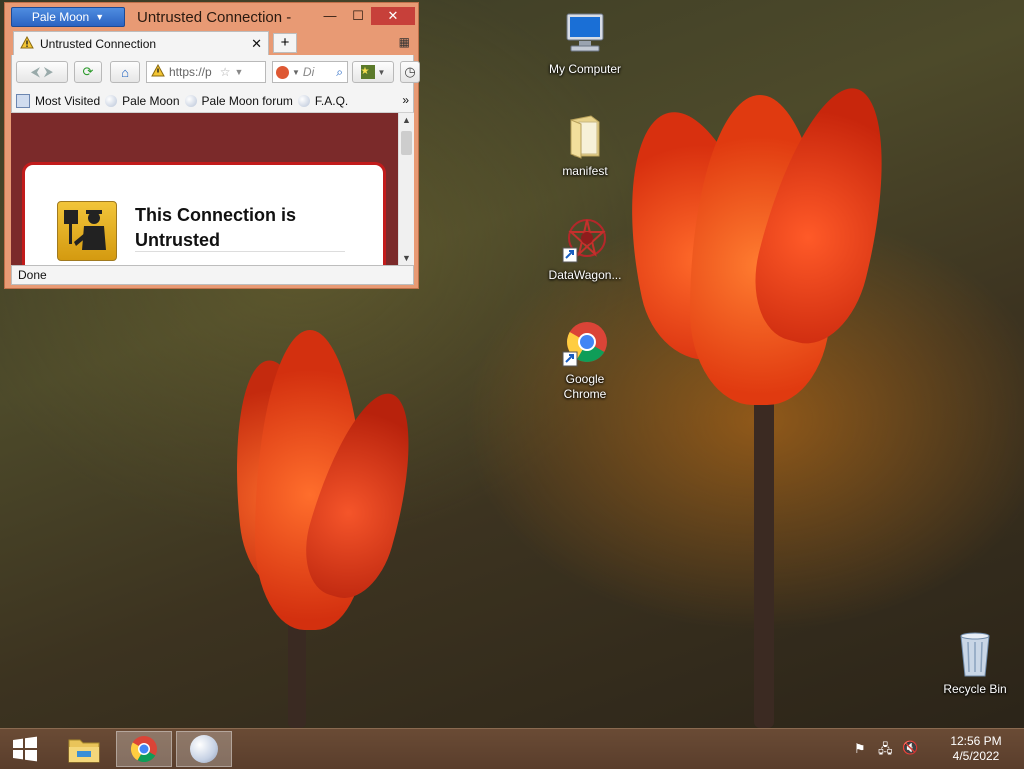 Image resolution: width=1024 pixels, height=769 pixels. What do you see at coordinates (975, 689) in the screenshot?
I see `desktop-icon-label: Recycle Bin` at bounding box center [975, 689].